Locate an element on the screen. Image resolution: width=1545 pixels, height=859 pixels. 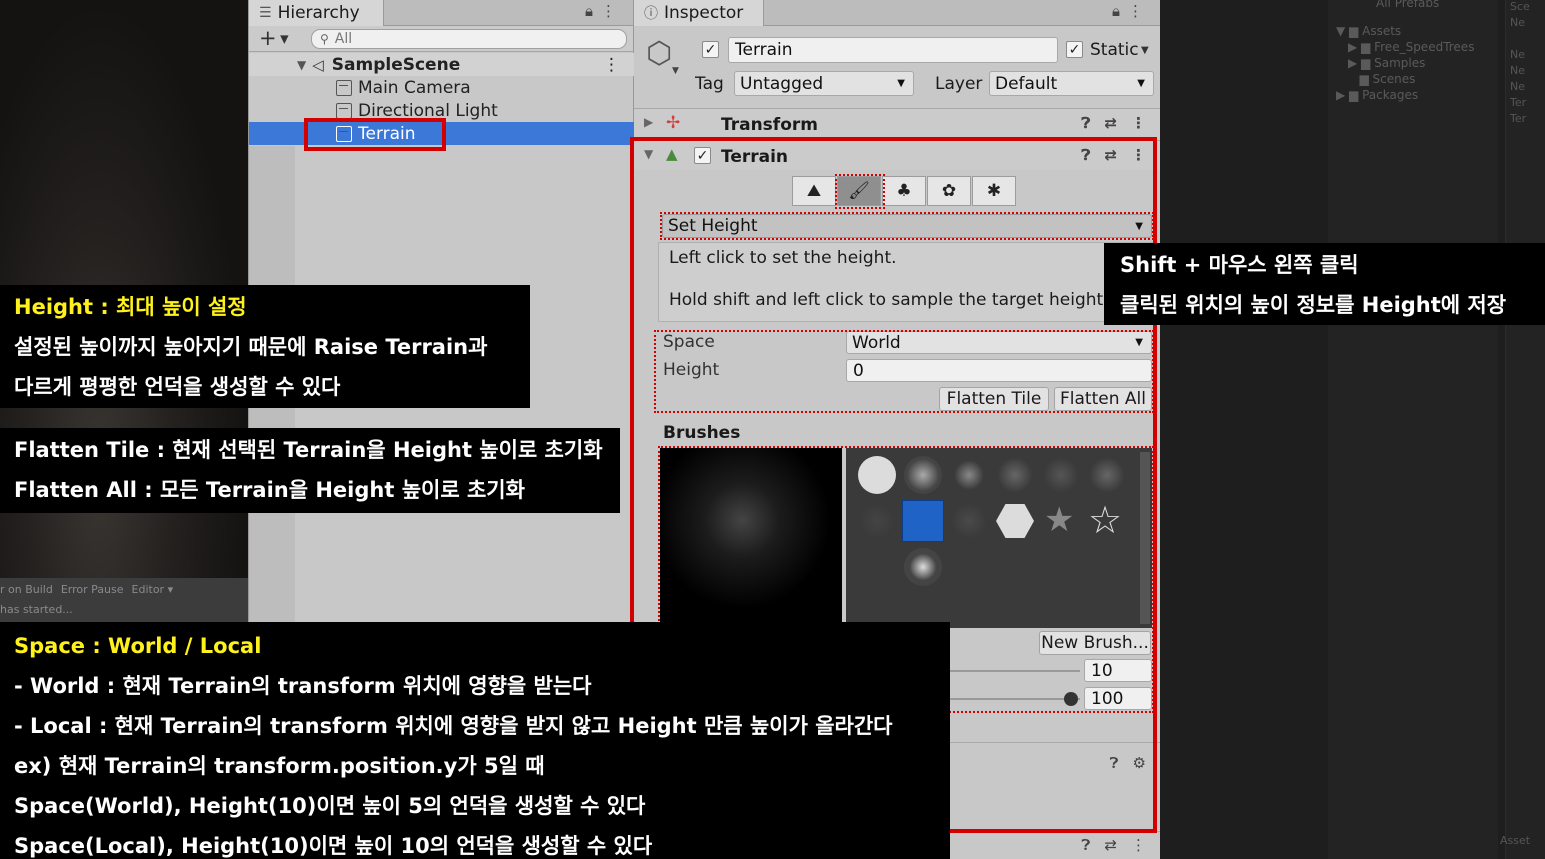
height-annotation-title: Height : 최대 높이 설정 is located at coordinates (130, 307).